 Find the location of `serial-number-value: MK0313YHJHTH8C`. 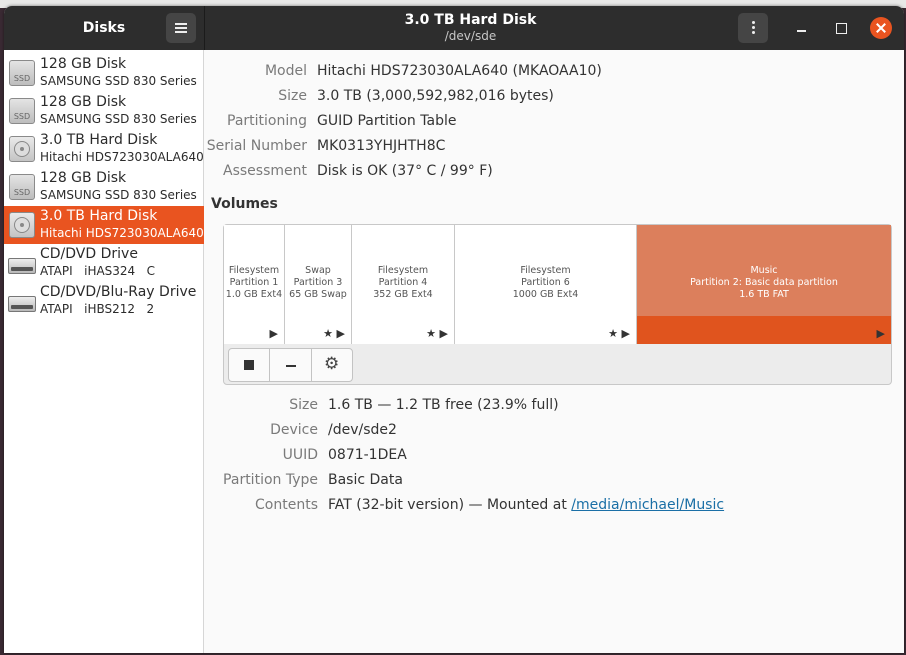

serial-number-value: MK0313YHJHTH8C is located at coordinates (381, 146).